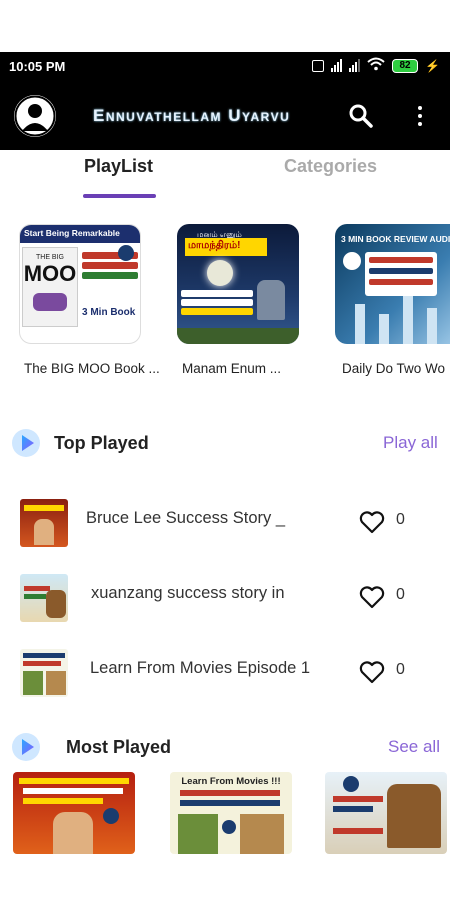 This screenshot has width=450, height=900. I want to click on most-played-carousel: Learn From Movies !!!, so click(225, 813).